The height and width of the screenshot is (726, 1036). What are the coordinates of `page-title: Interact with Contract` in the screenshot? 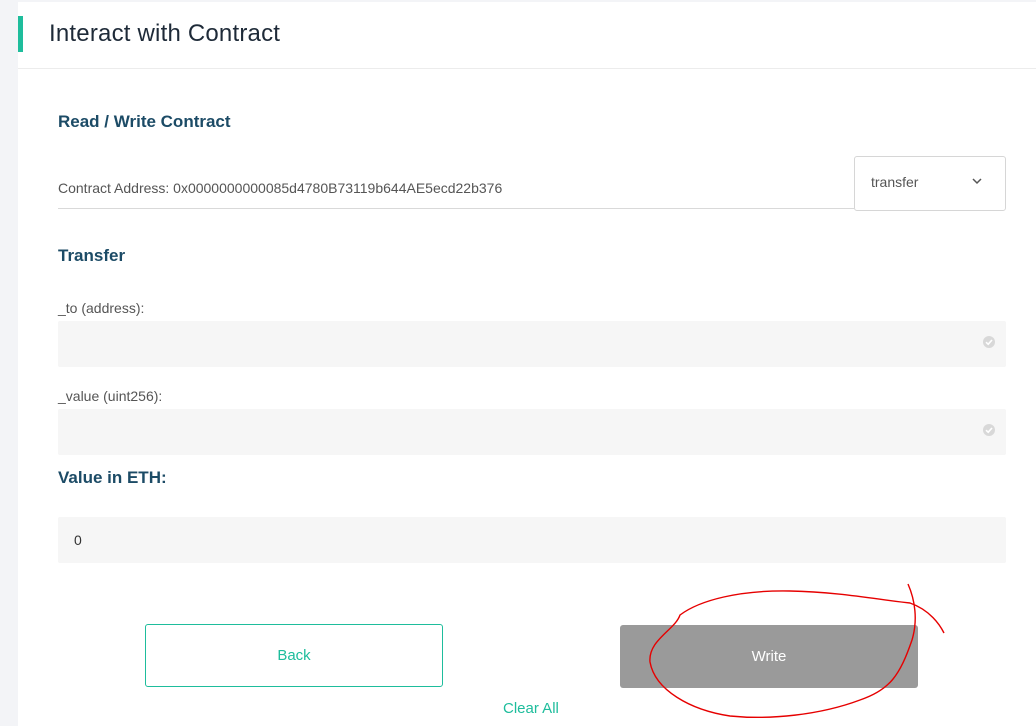 It's located at (165, 33).